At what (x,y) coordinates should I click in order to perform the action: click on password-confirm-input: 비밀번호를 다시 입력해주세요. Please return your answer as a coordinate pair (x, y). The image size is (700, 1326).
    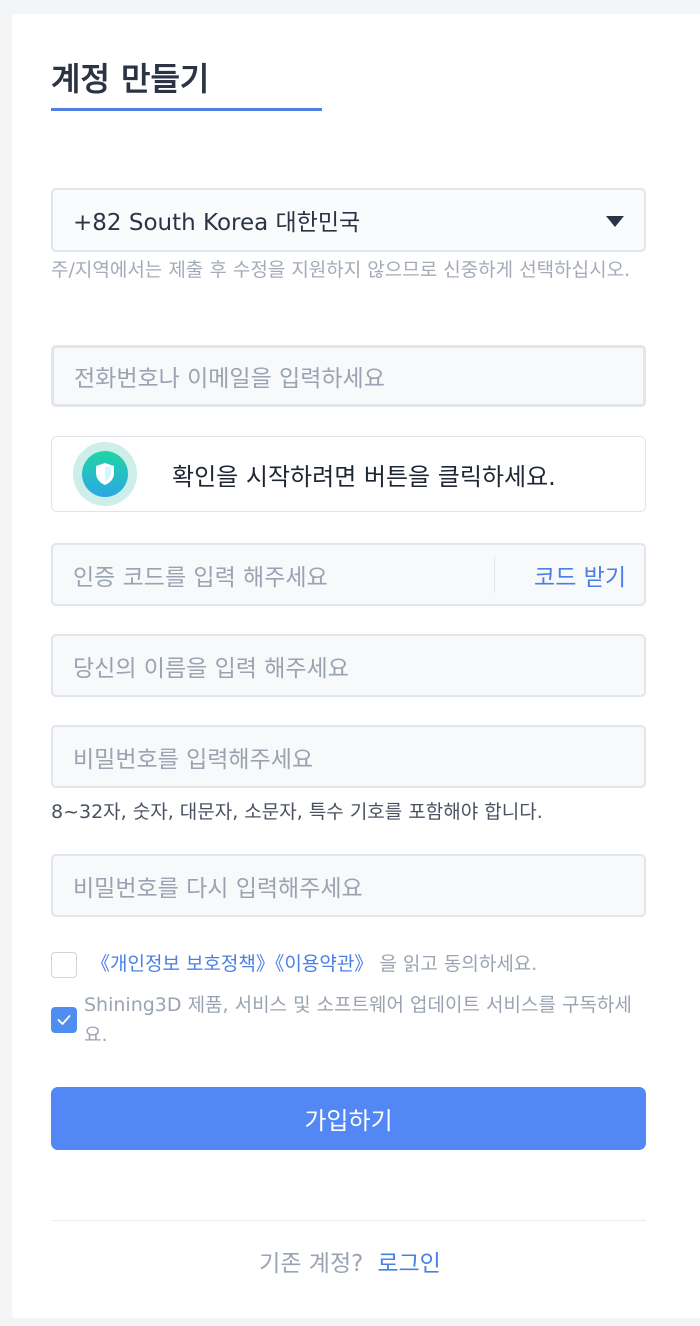
    Looking at the image, I should click on (348, 885).